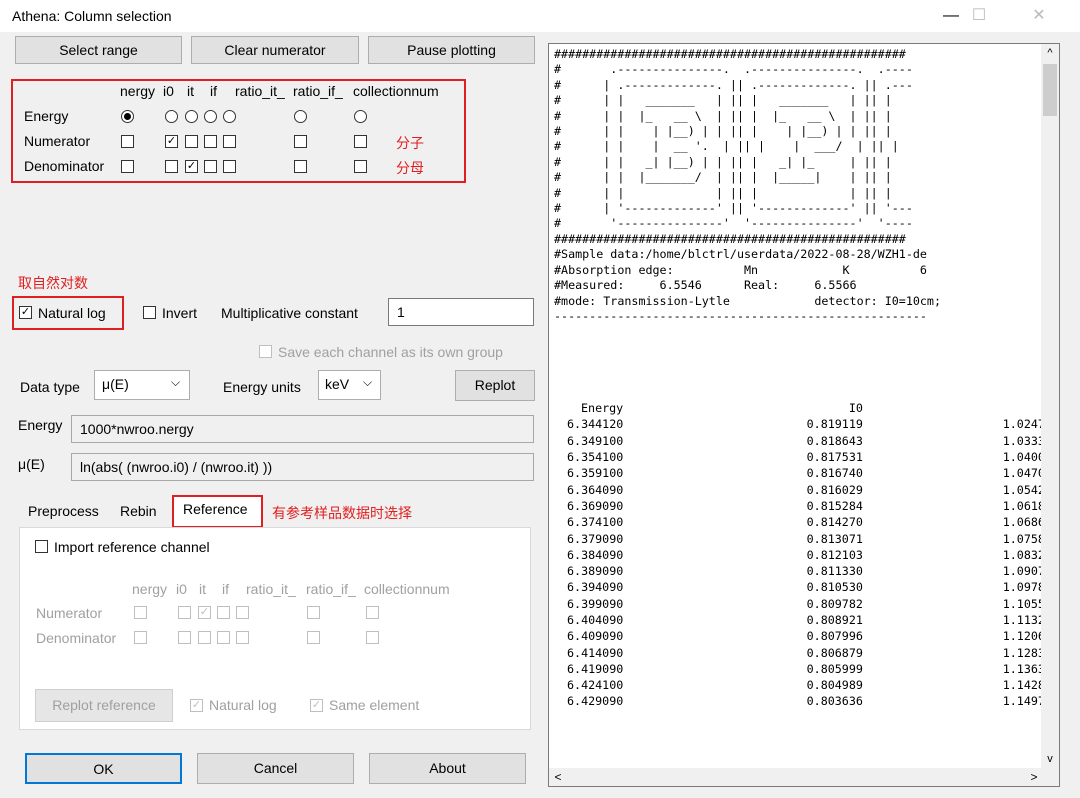  I want to click on data-type-select: μ(E) ⌵, so click(142, 385).